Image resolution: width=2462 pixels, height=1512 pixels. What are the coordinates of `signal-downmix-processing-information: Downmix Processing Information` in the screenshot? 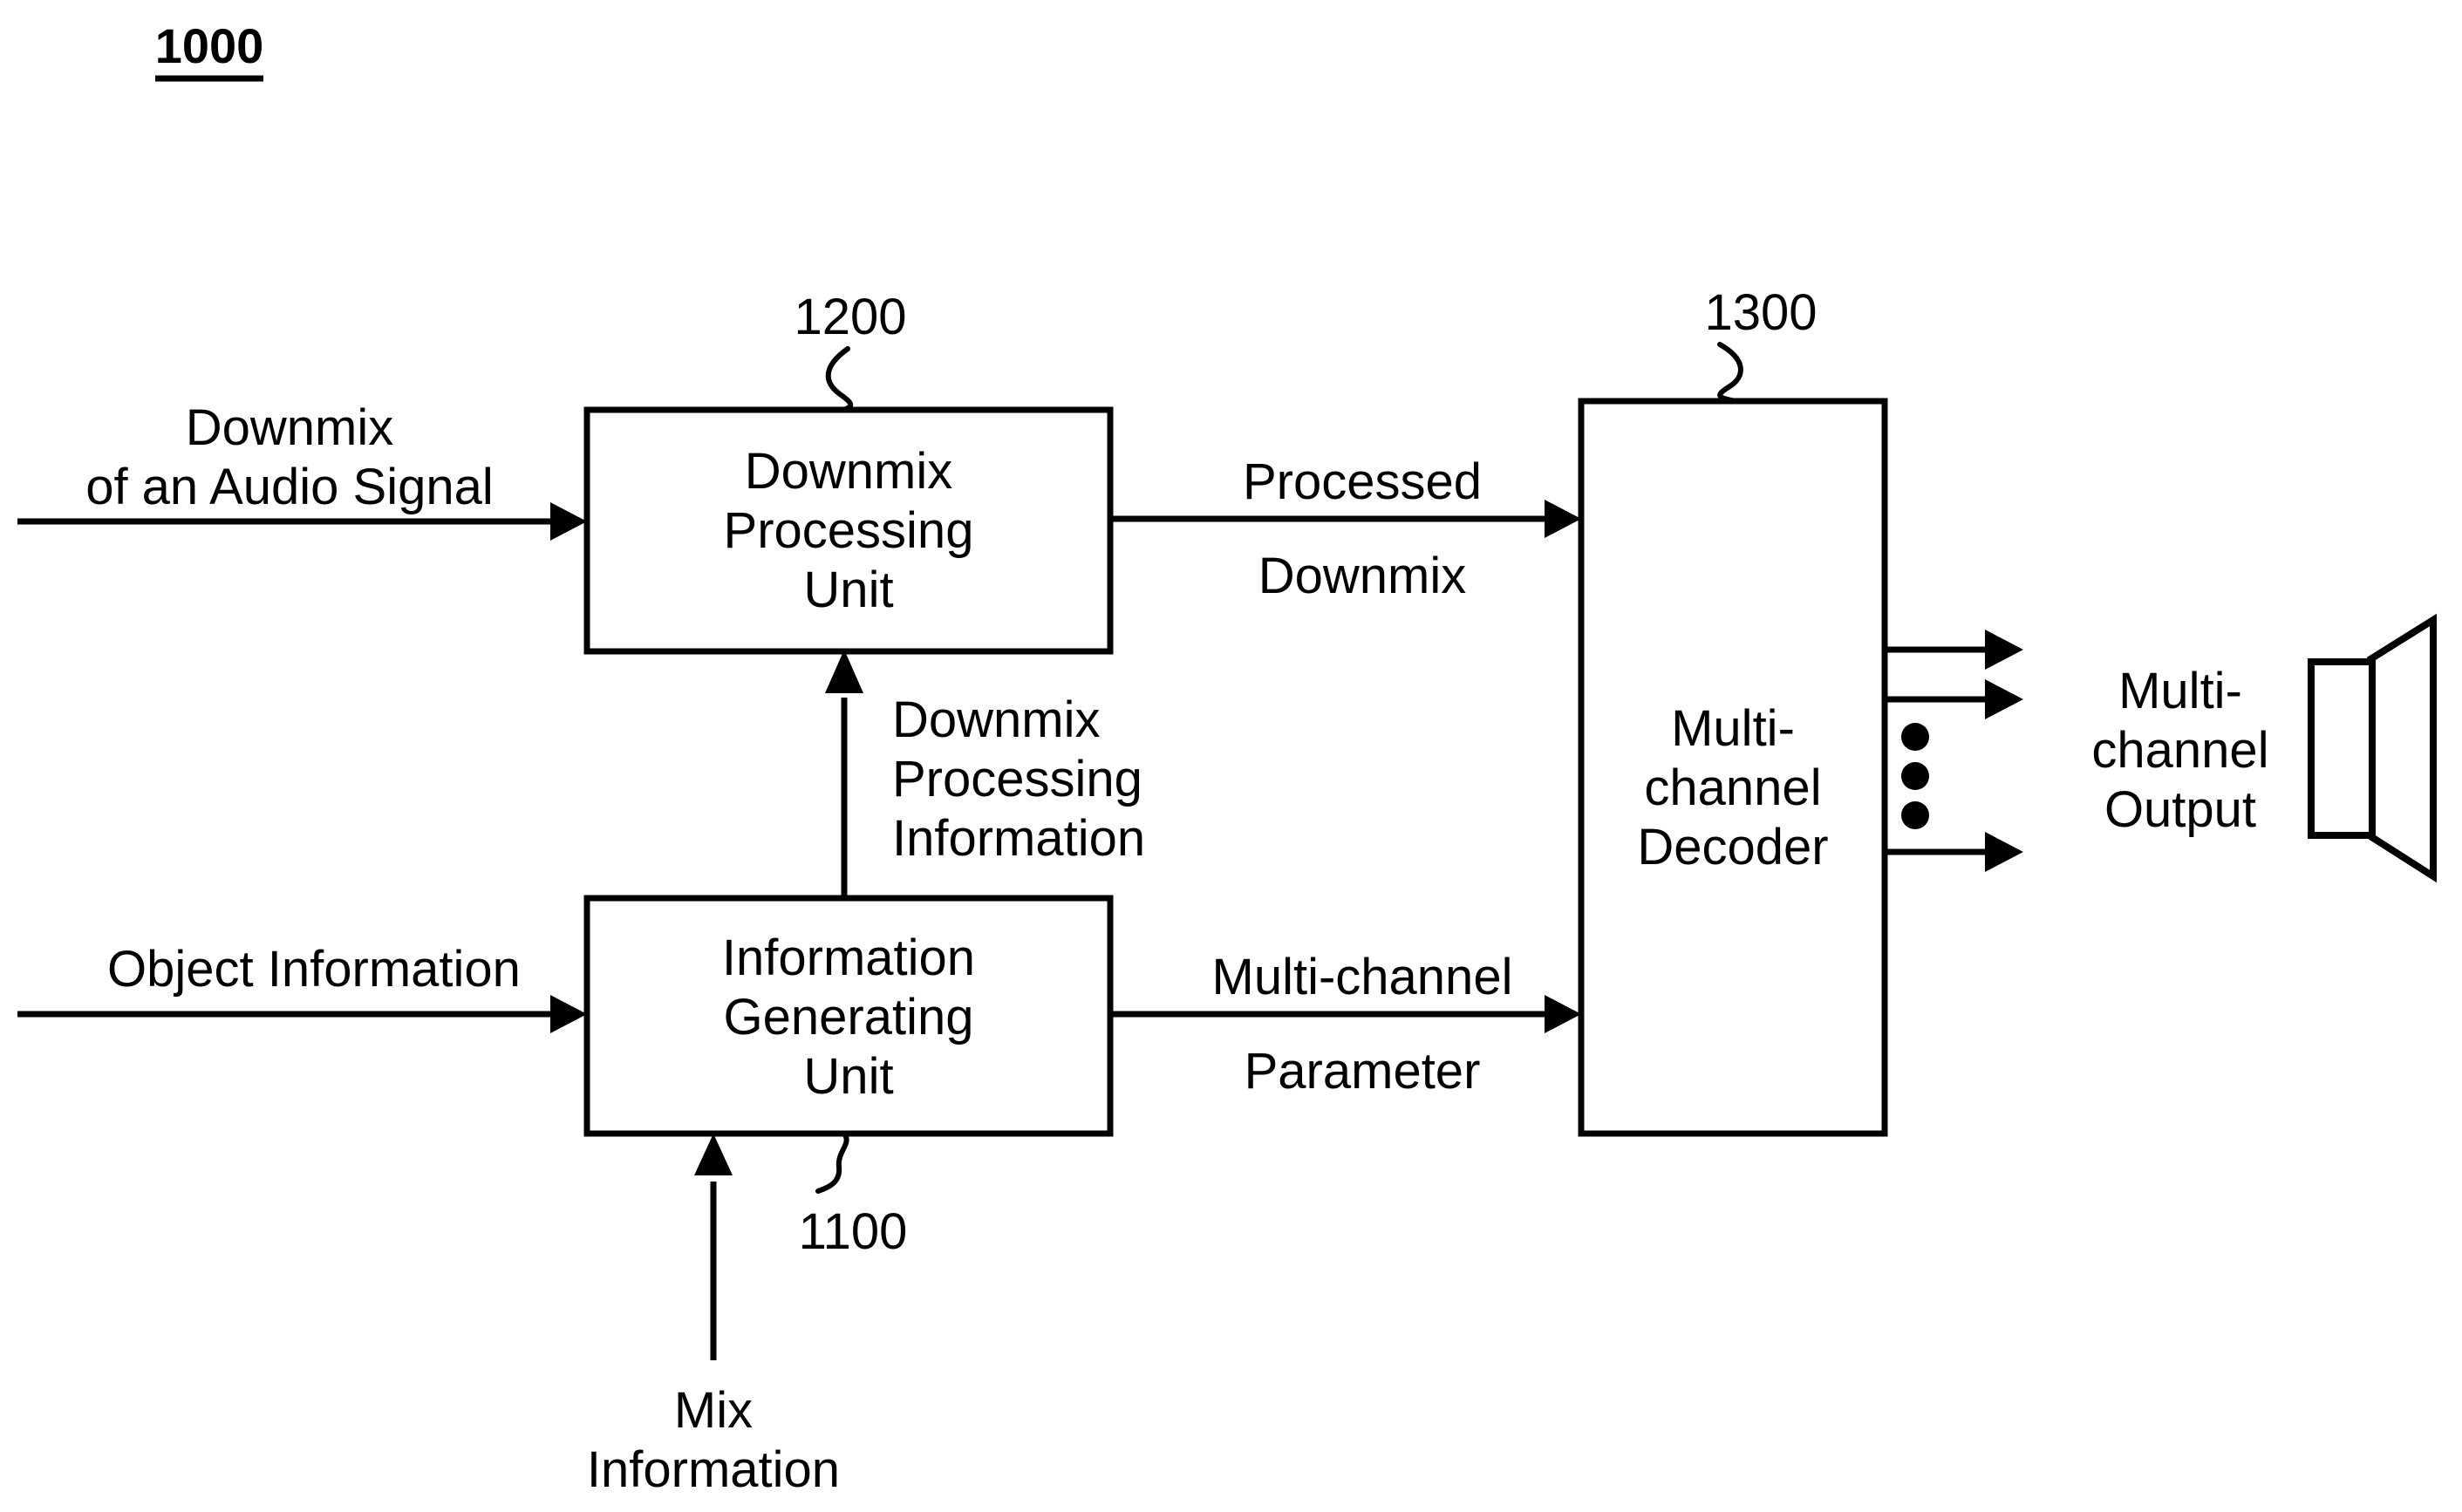 It's located at (985, 774).